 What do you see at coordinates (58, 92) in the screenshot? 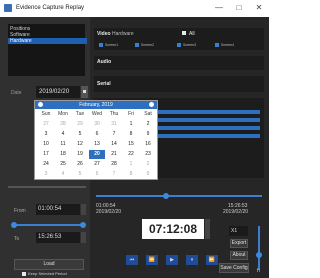
I see `date-field: 2019/02/20` at bounding box center [58, 92].